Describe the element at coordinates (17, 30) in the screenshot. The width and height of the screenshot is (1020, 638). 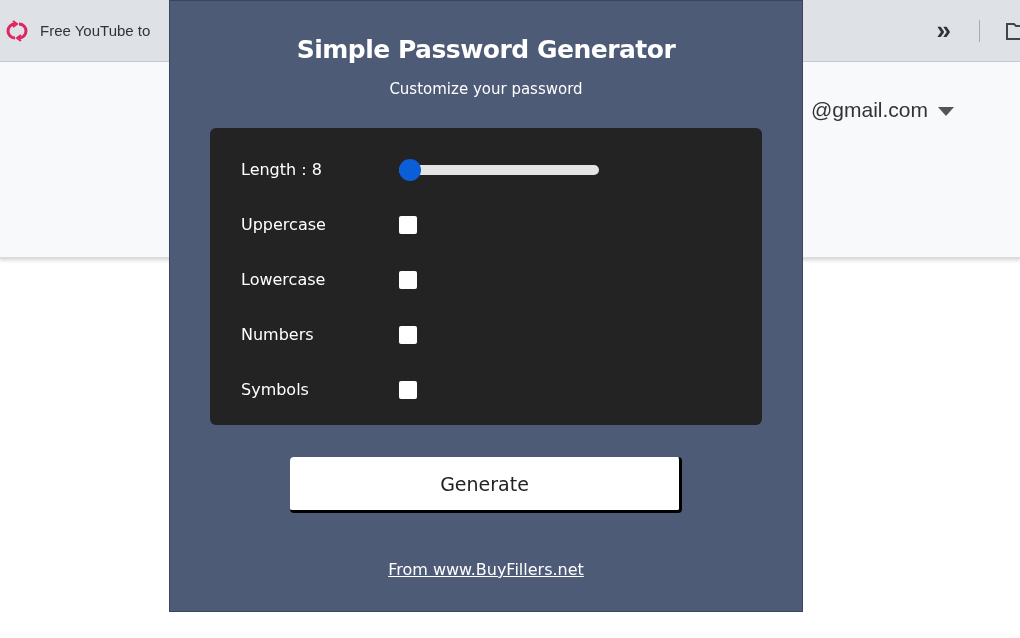
I see `link-icon` at that location.